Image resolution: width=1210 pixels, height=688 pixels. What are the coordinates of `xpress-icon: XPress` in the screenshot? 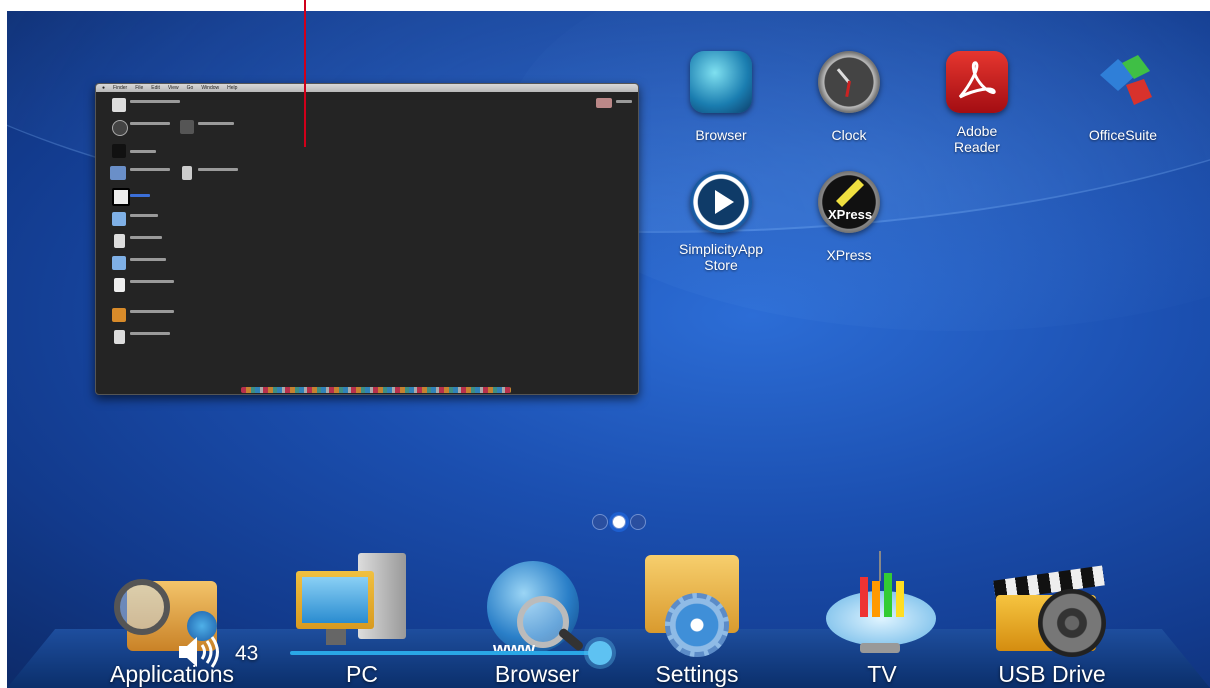 It's located at (849, 202).